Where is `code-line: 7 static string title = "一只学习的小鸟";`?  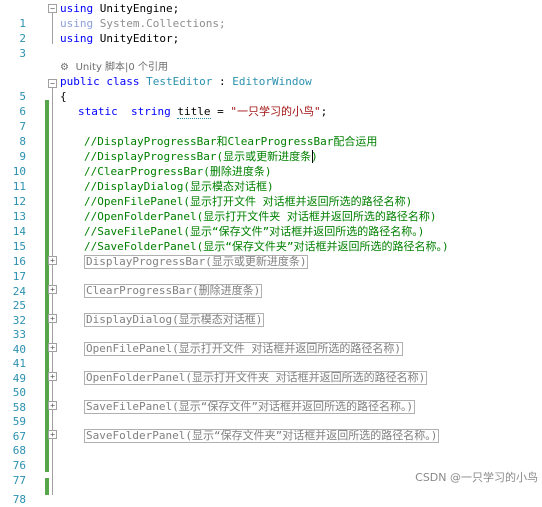
code-line: 7 static string title = "一只学习的小鸟"; is located at coordinates (271, 118).